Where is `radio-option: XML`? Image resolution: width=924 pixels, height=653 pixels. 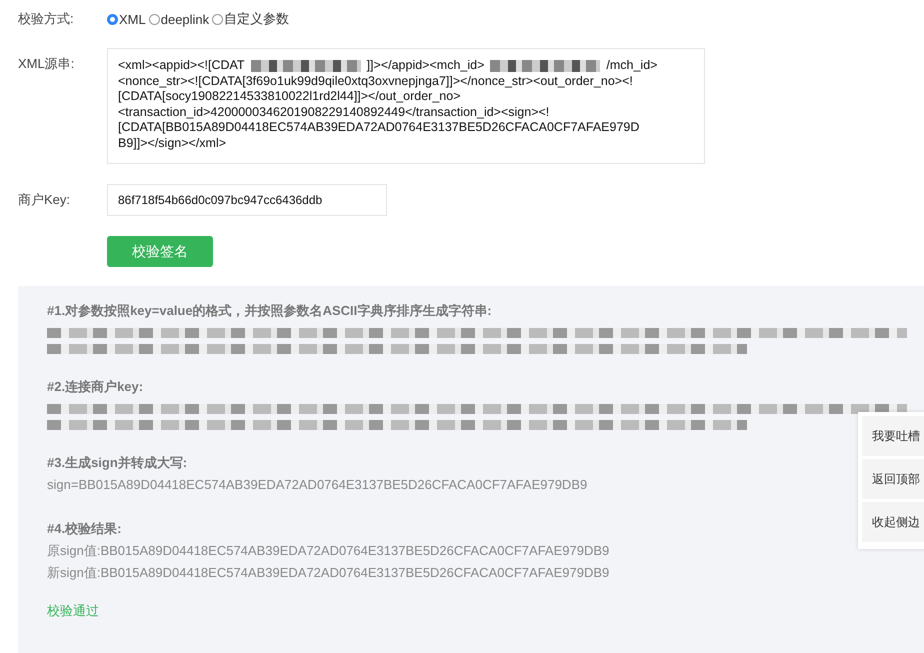
radio-option: XML is located at coordinates (126, 19).